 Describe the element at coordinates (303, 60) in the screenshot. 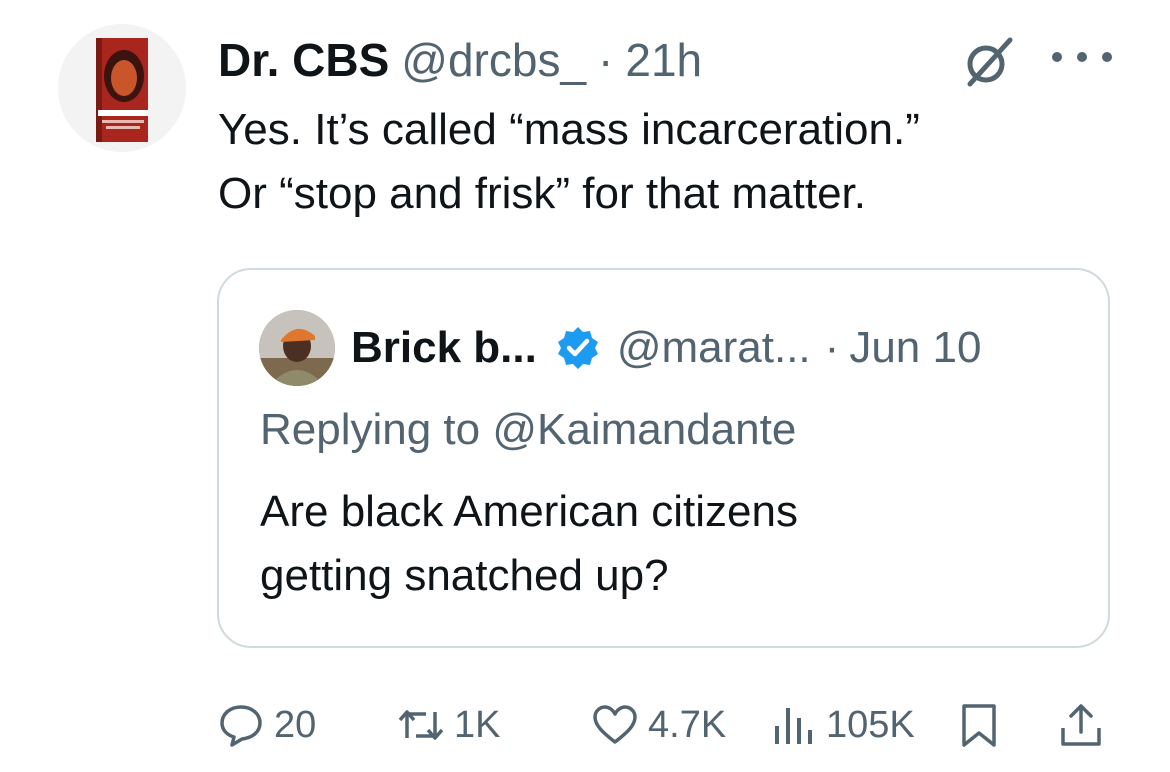

I see `author-name: Dr. CBS` at that location.